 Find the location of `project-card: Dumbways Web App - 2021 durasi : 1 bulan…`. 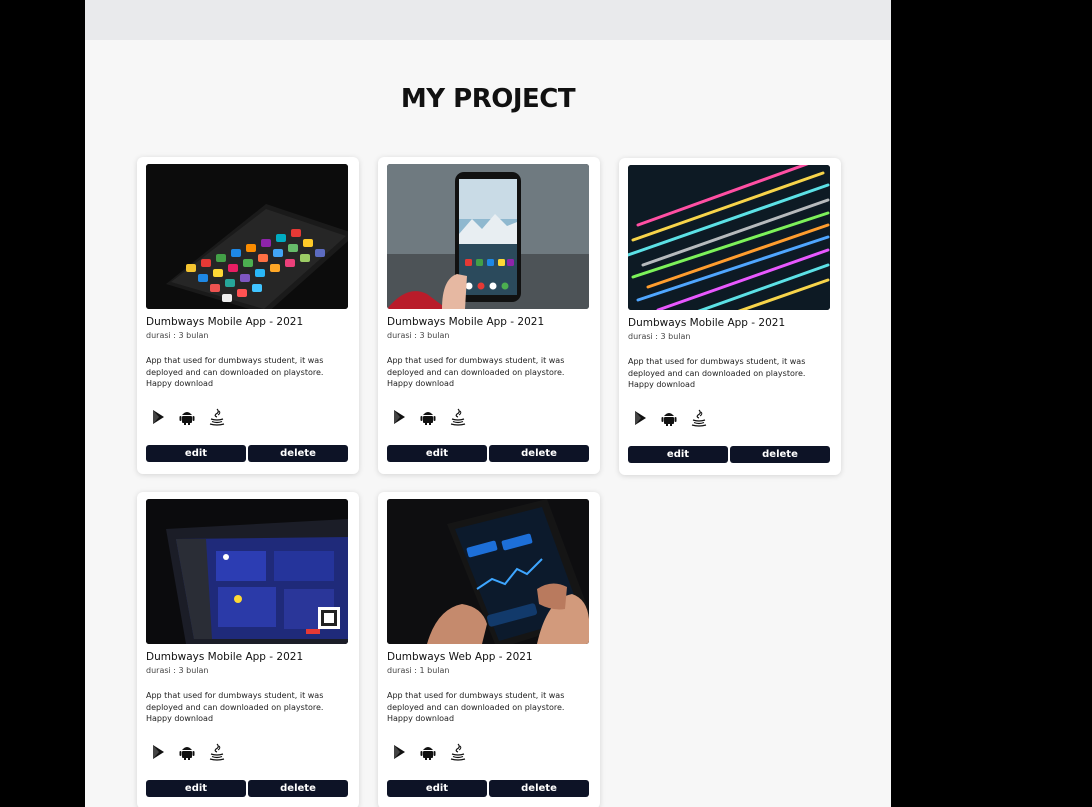

project-card: Dumbways Web App - 2021 durasi : 1 bulan… is located at coordinates (489, 649).